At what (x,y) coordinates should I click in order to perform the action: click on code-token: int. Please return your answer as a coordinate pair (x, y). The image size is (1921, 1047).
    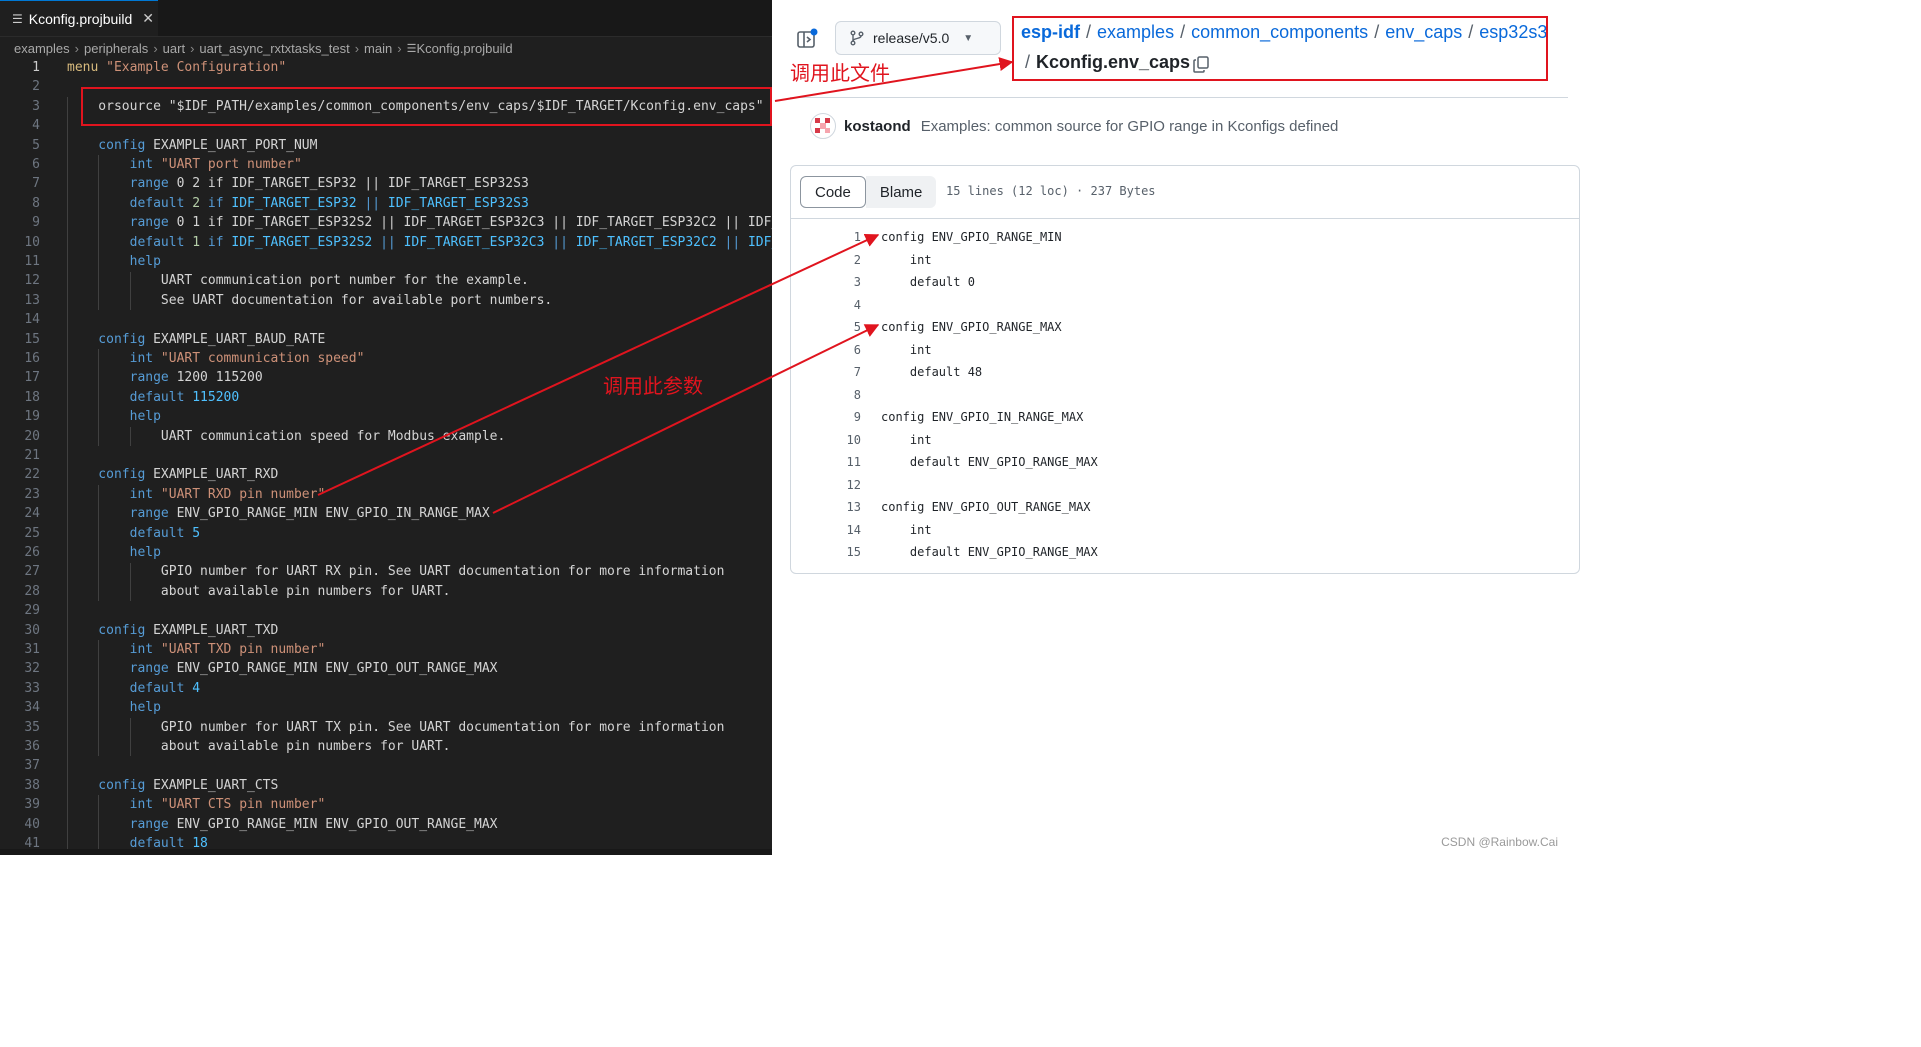
    Looking at the image, I should click on (114, 494).